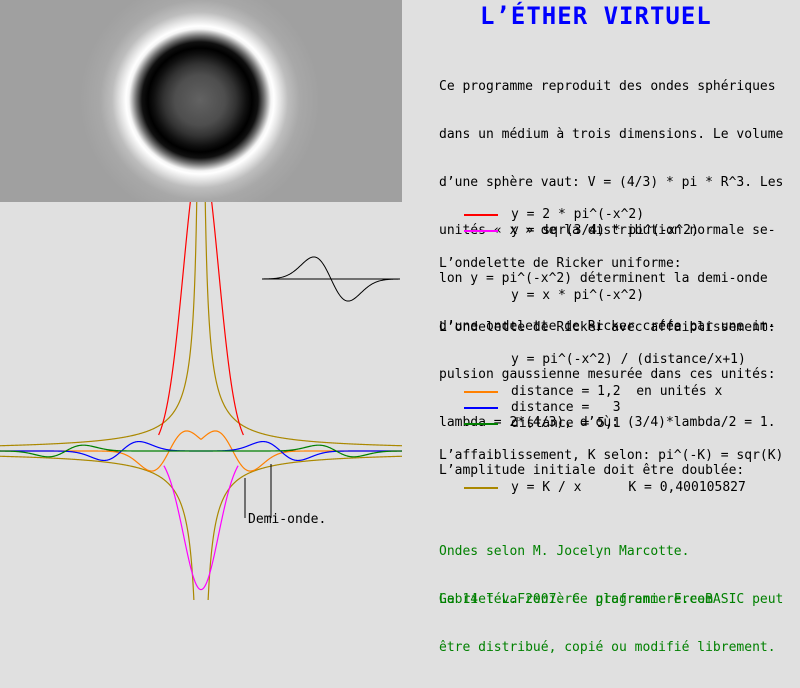 This screenshot has width=800, height=688. Describe the element at coordinates (617, 391) in the screenshot. I see `legend-label-orange: distance = 1,2 en unités x` at that location.